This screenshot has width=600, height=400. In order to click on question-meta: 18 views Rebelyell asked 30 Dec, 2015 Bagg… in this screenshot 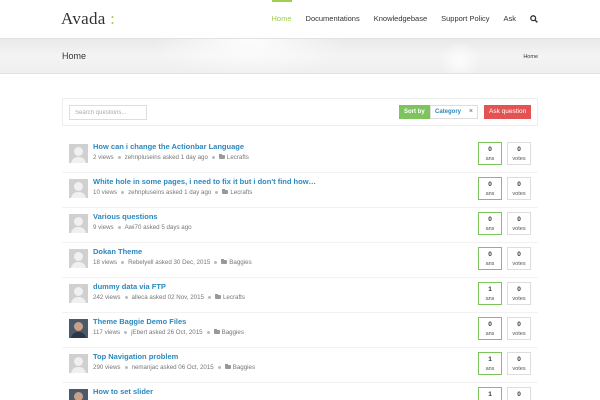, I will do `click(172, 262)`.